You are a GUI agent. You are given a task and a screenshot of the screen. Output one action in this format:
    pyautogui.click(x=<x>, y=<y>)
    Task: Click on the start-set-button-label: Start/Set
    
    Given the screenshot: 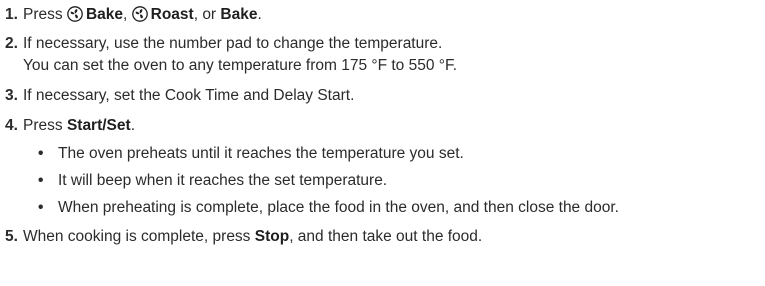 What is the action you would take?
    pyautogui.click(x=98, y=125)
    